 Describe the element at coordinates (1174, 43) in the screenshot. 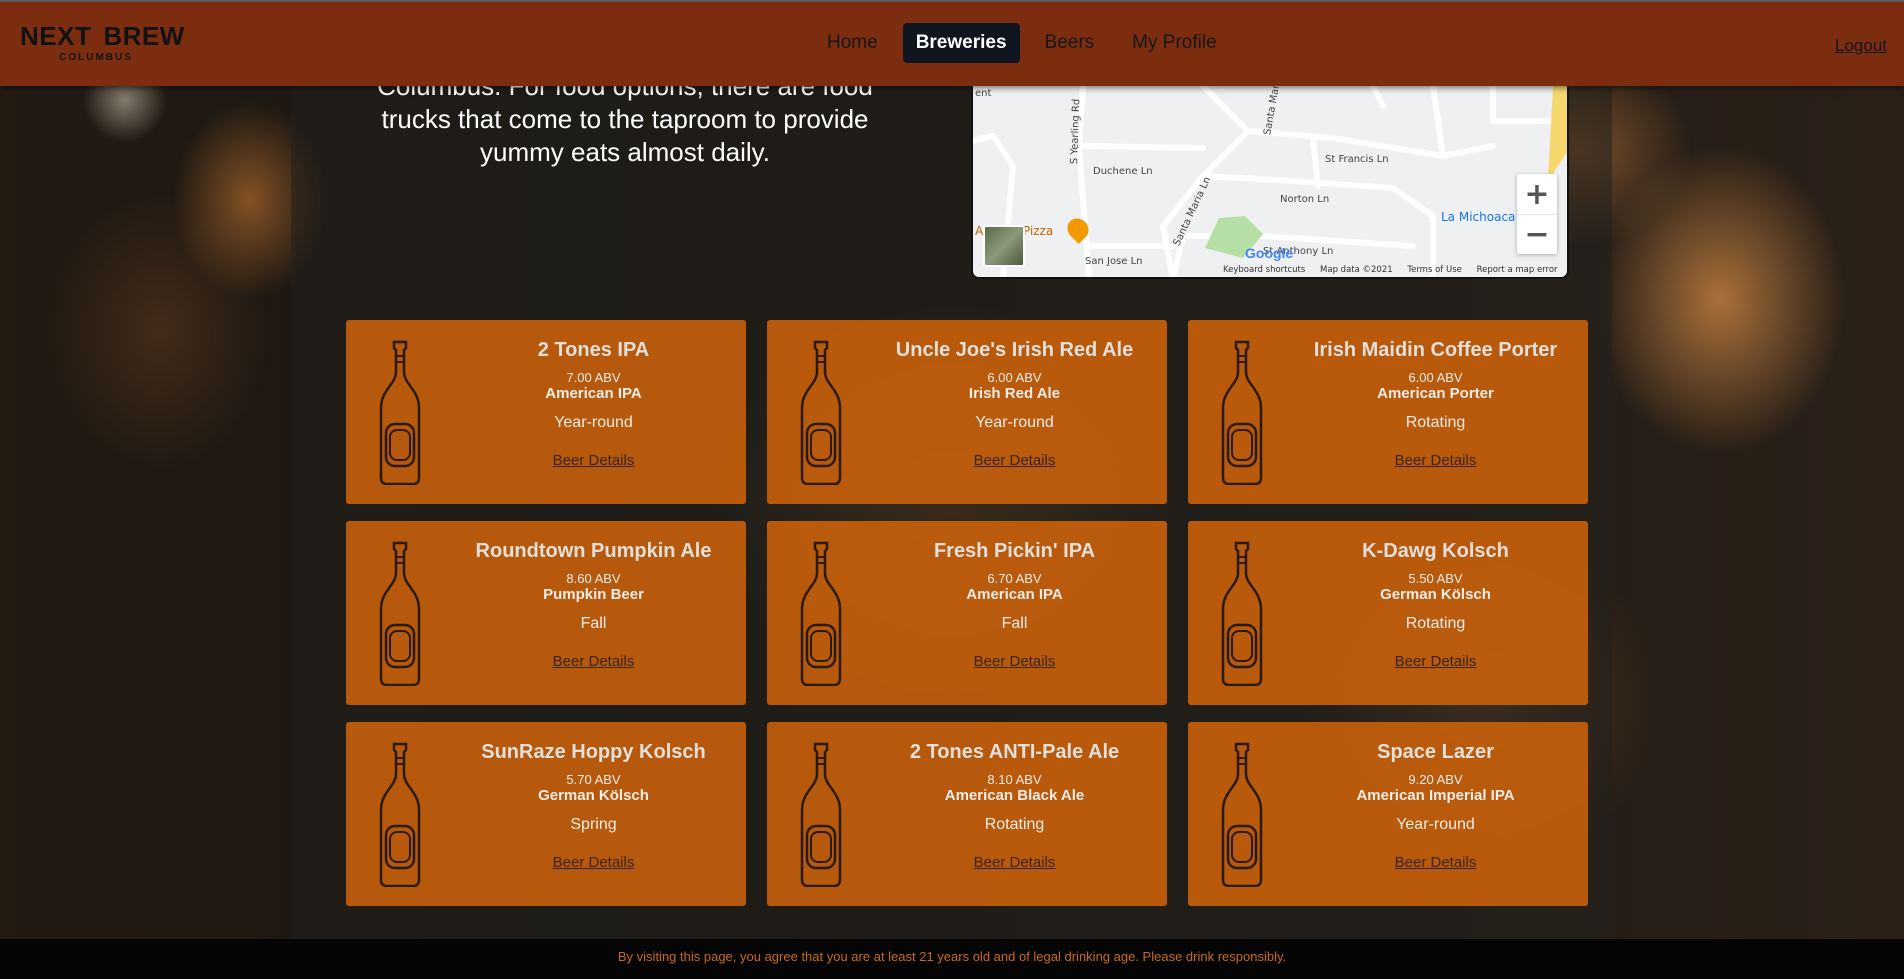

I see `nav-my-profile: My Profile` at that location.